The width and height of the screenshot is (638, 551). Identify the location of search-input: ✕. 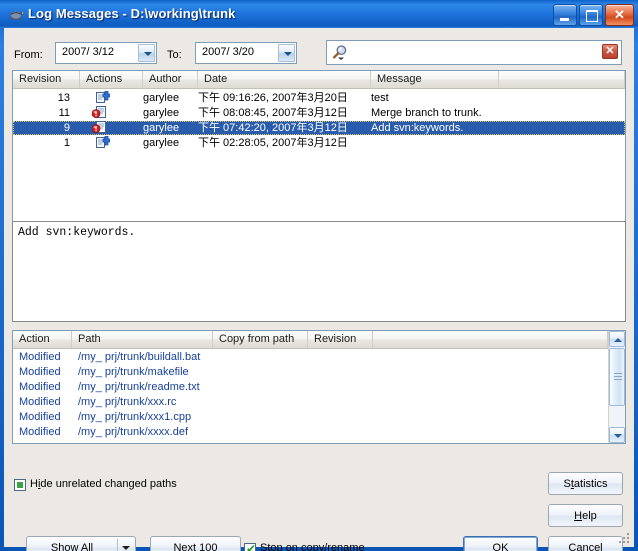
(474, 52).